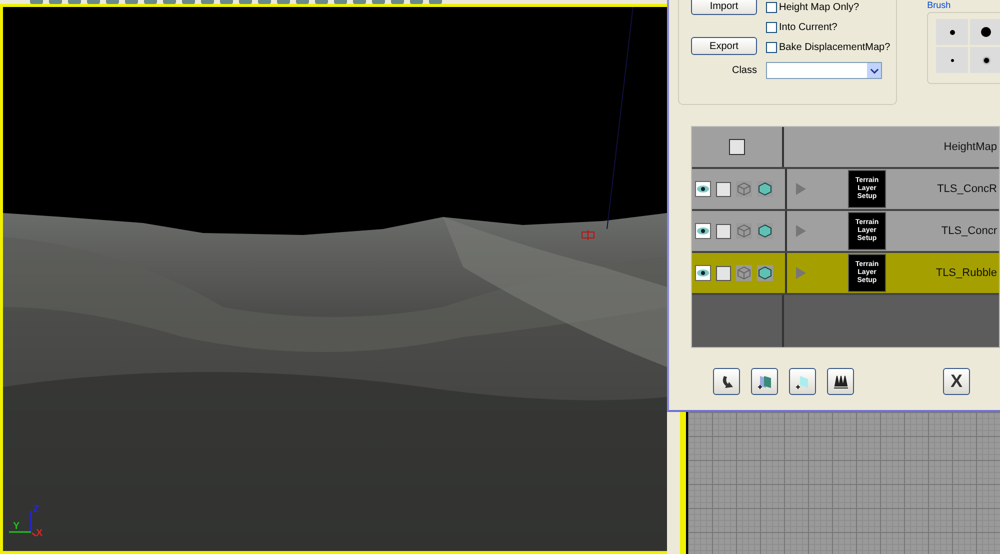  Describe the element at coordinates (819, 7) in the screenshot. I see `checkbox-label: Height Map Only?` at that location.